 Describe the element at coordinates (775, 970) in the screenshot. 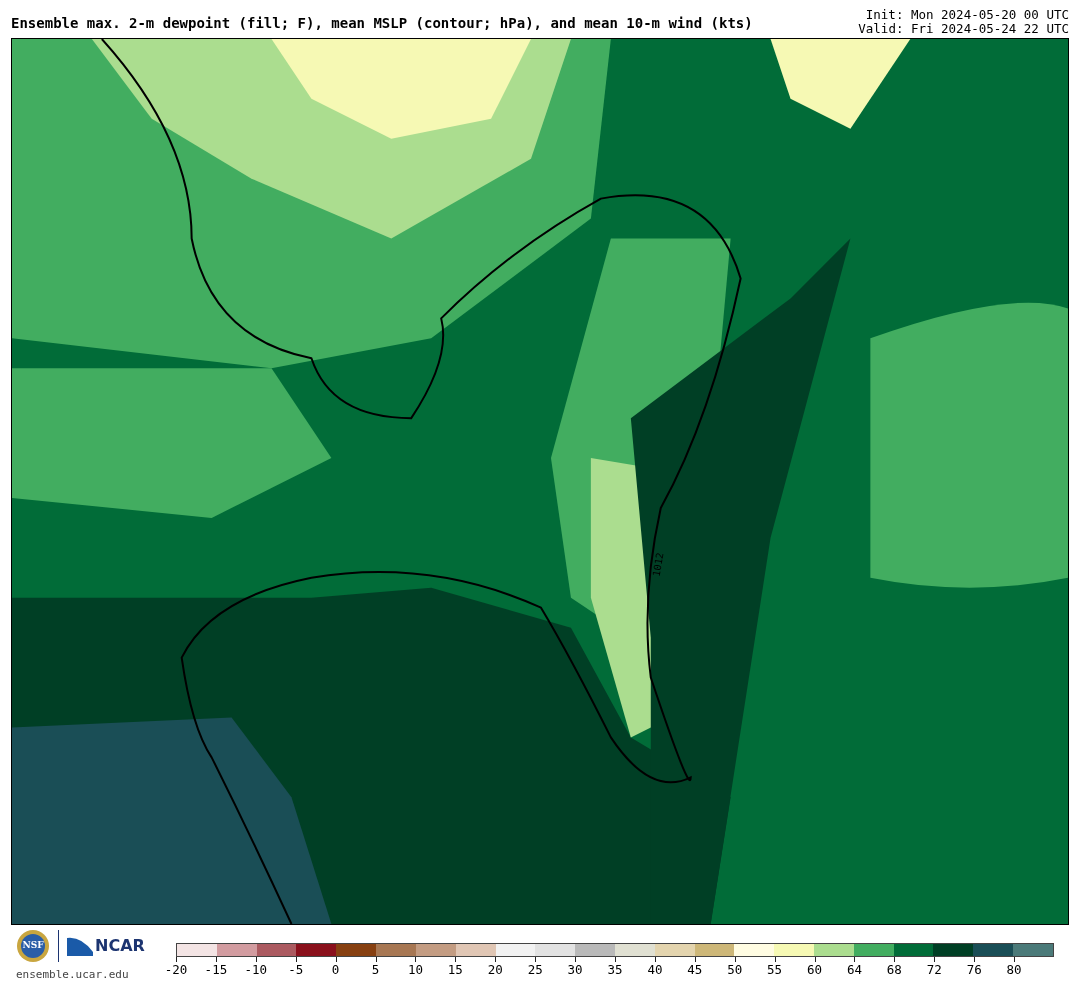

I see `tick-label: 55` at that location.